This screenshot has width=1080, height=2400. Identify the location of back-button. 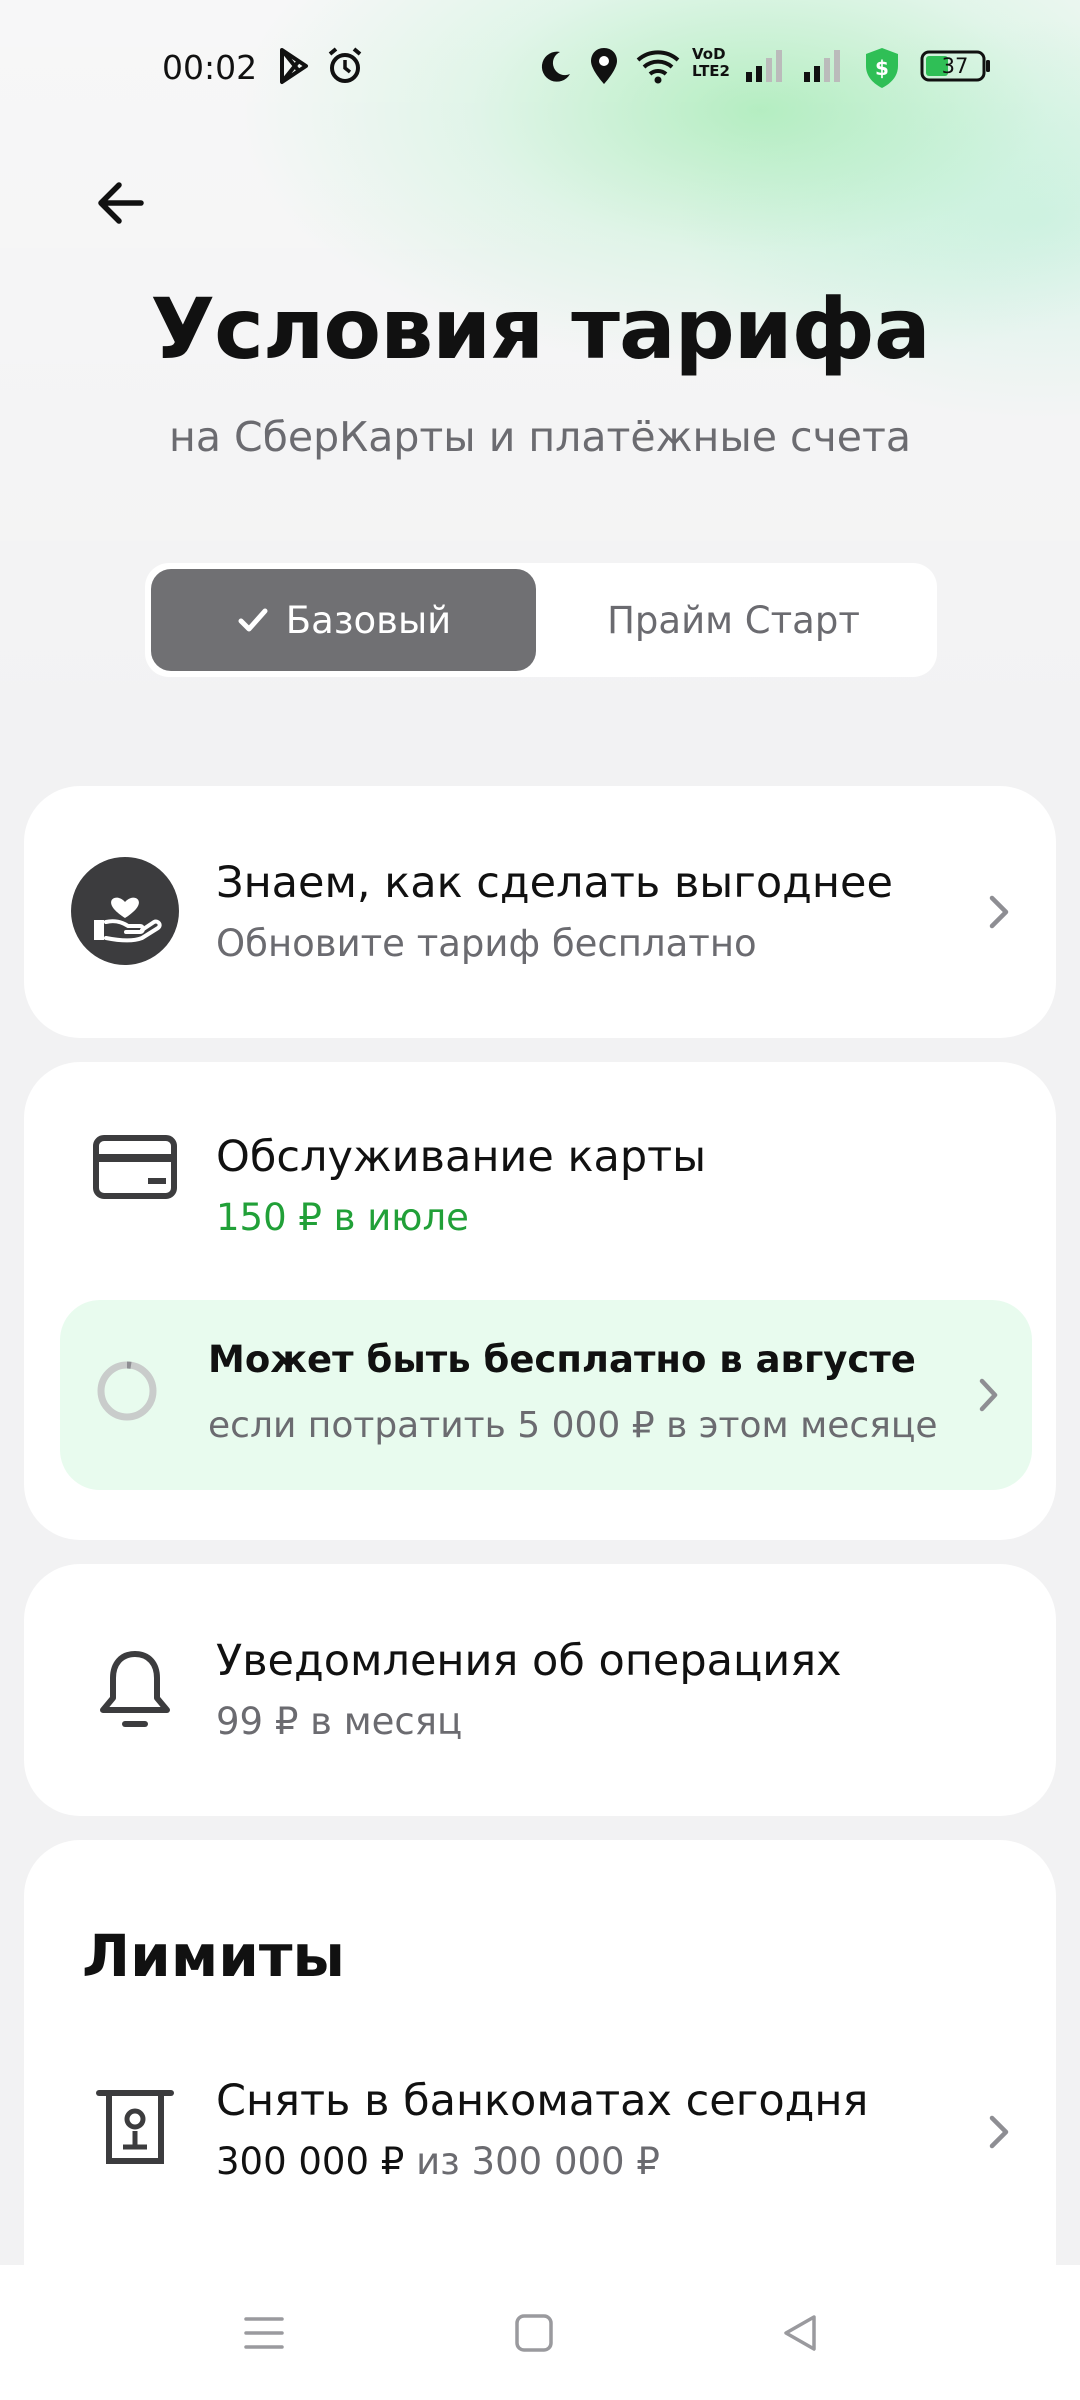
(121, 203).